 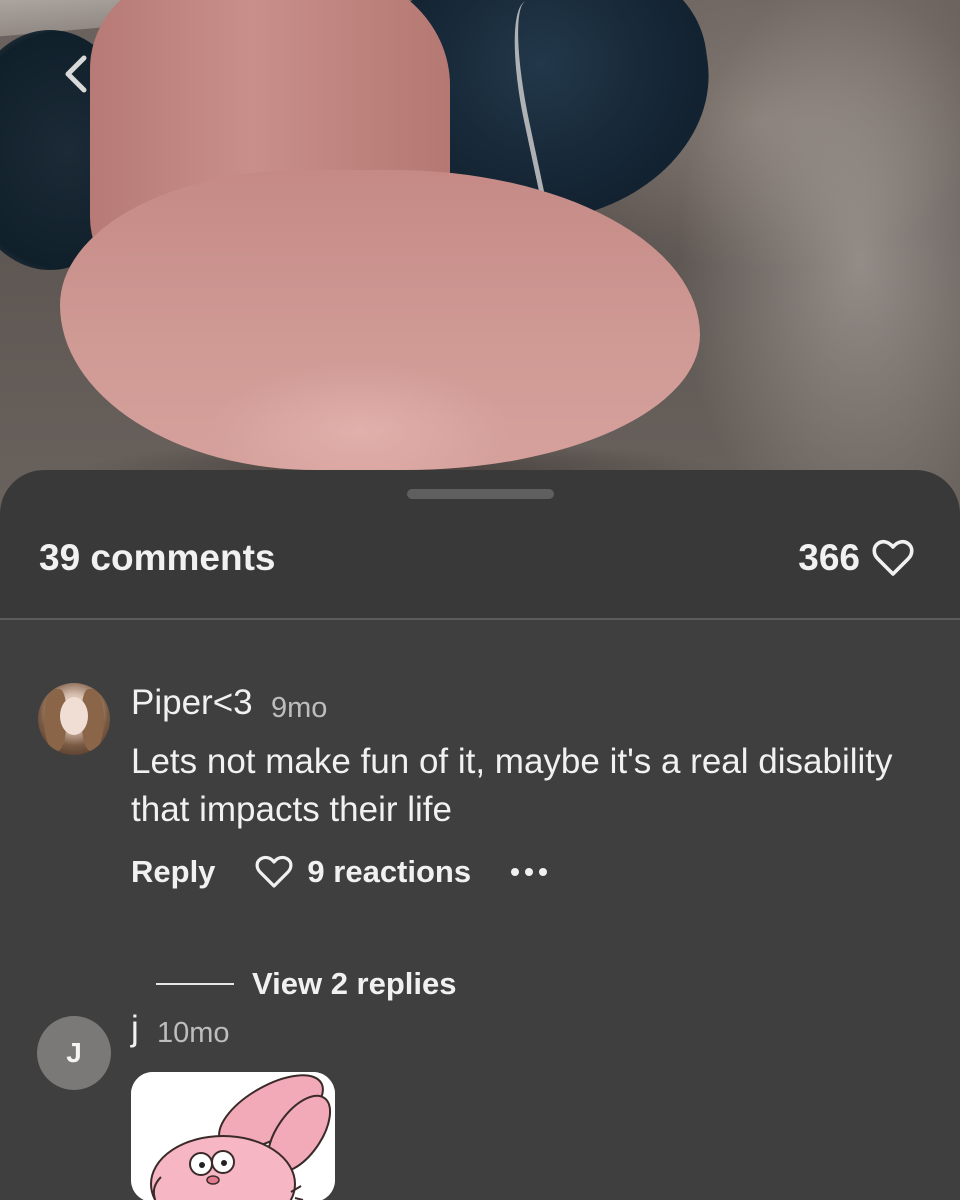 I want to click on avatar, so click(x=74, y=719).